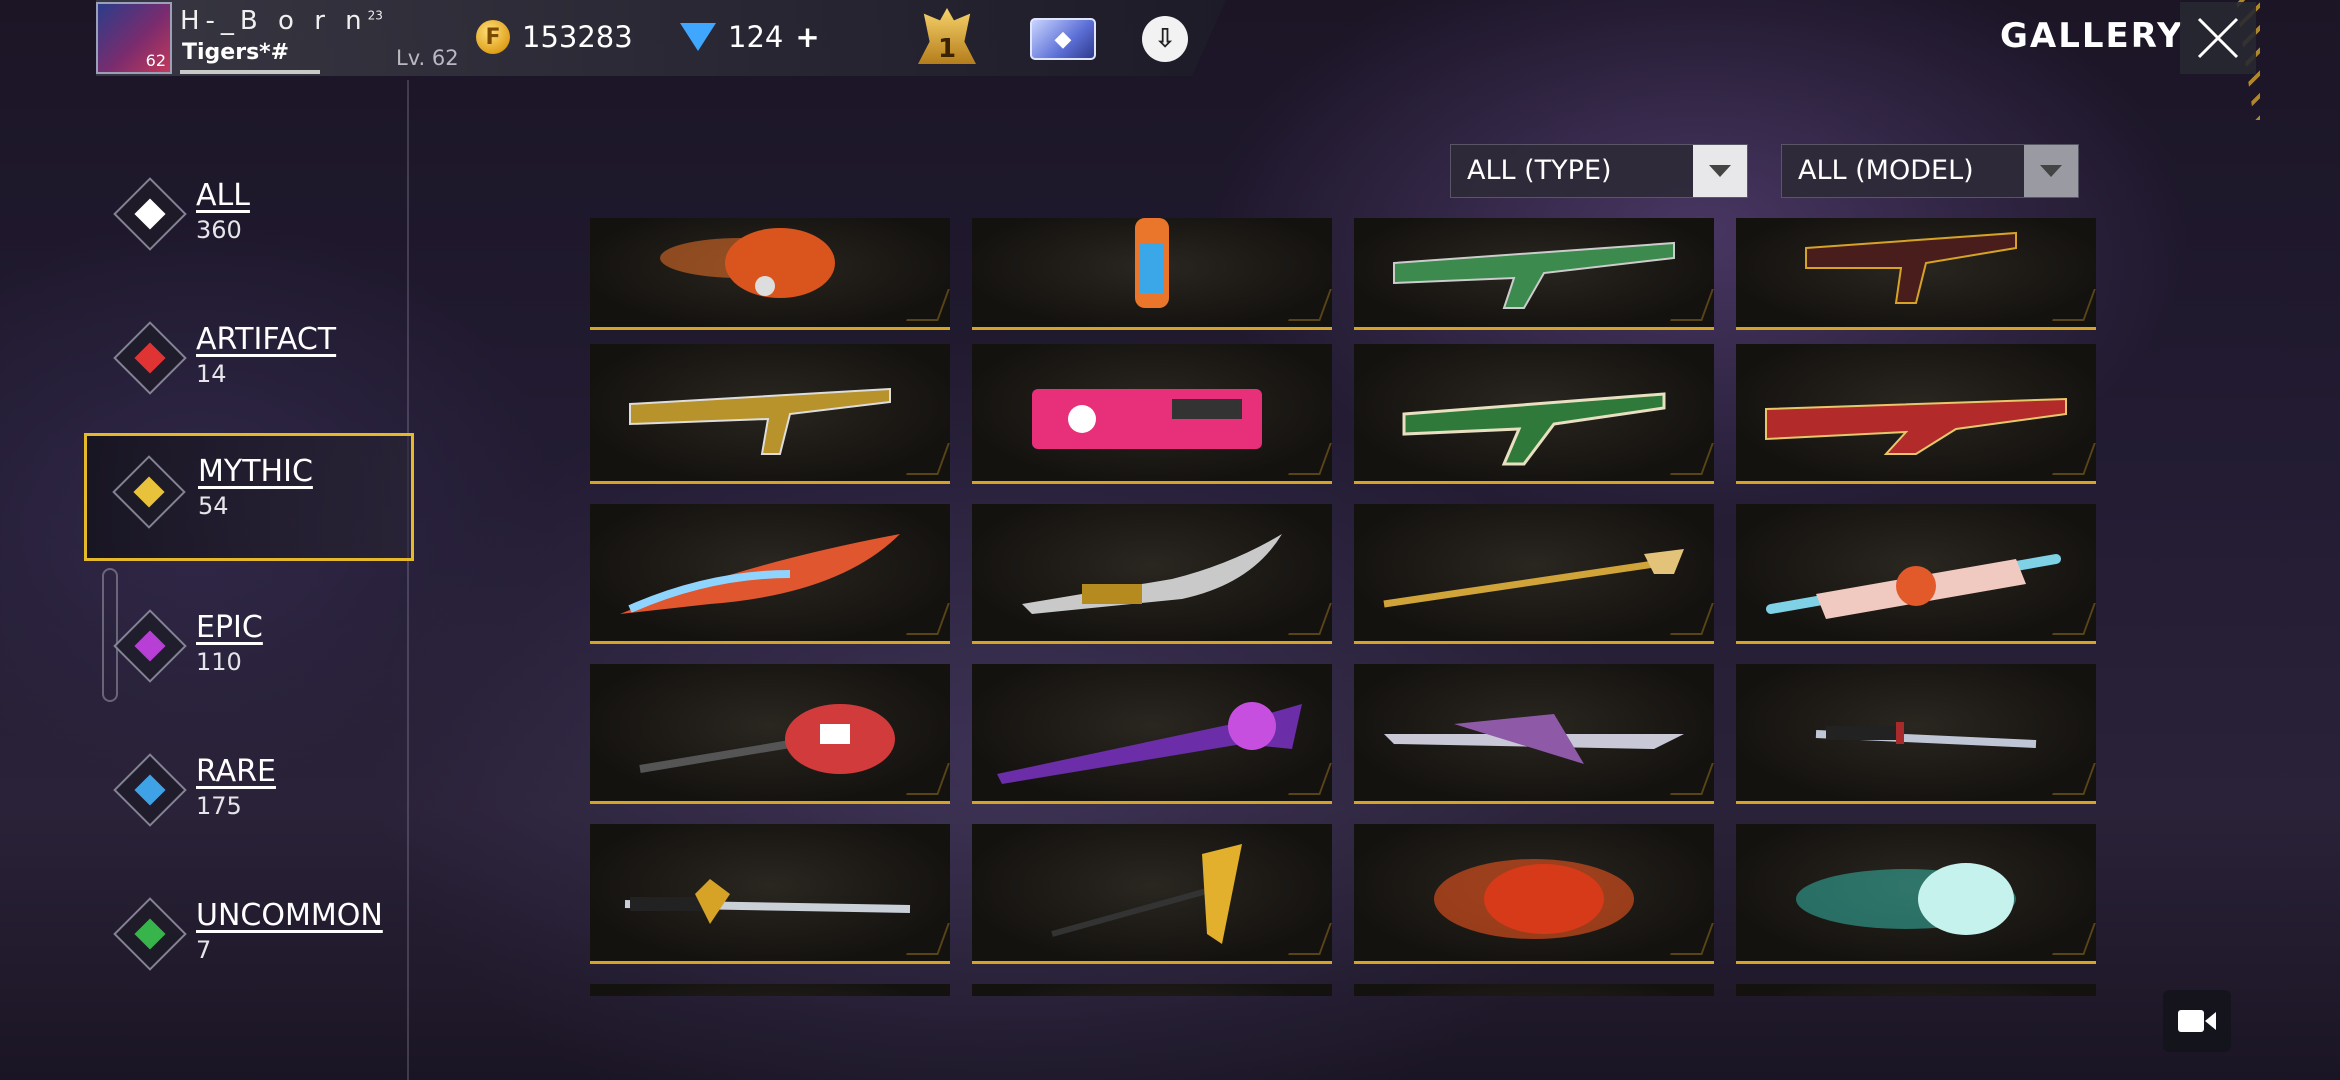 This screenshot has height=1080, width=2340. Describe the element at coordinates (1539, 170) in the screenshot. I see `type-filter-value: ALL (TYPE)` at that location.